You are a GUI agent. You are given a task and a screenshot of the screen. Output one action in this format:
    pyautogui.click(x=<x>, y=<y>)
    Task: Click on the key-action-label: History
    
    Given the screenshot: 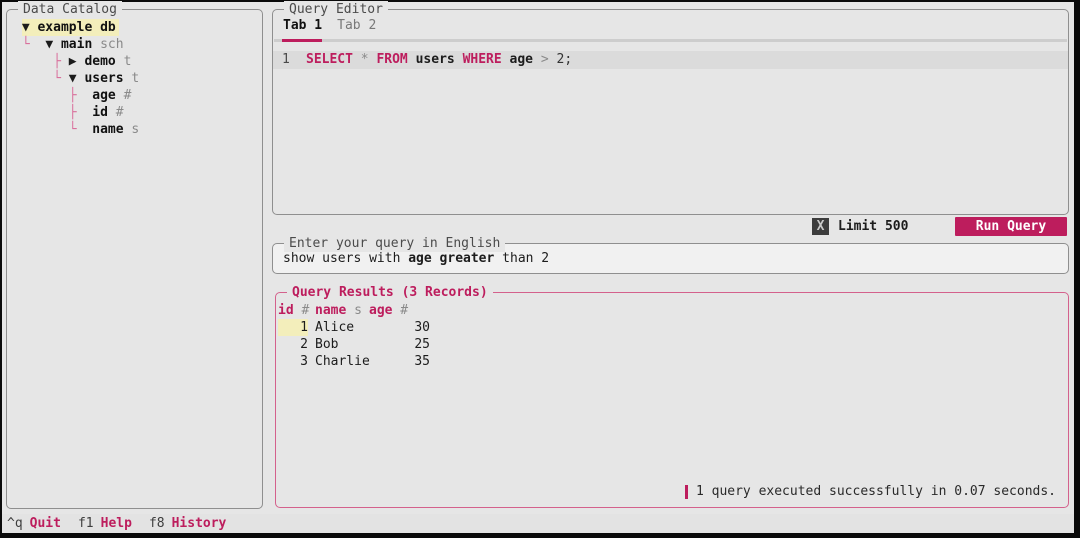 What is the action you would take?
    pyautogui.click(x=199, y=523)
    